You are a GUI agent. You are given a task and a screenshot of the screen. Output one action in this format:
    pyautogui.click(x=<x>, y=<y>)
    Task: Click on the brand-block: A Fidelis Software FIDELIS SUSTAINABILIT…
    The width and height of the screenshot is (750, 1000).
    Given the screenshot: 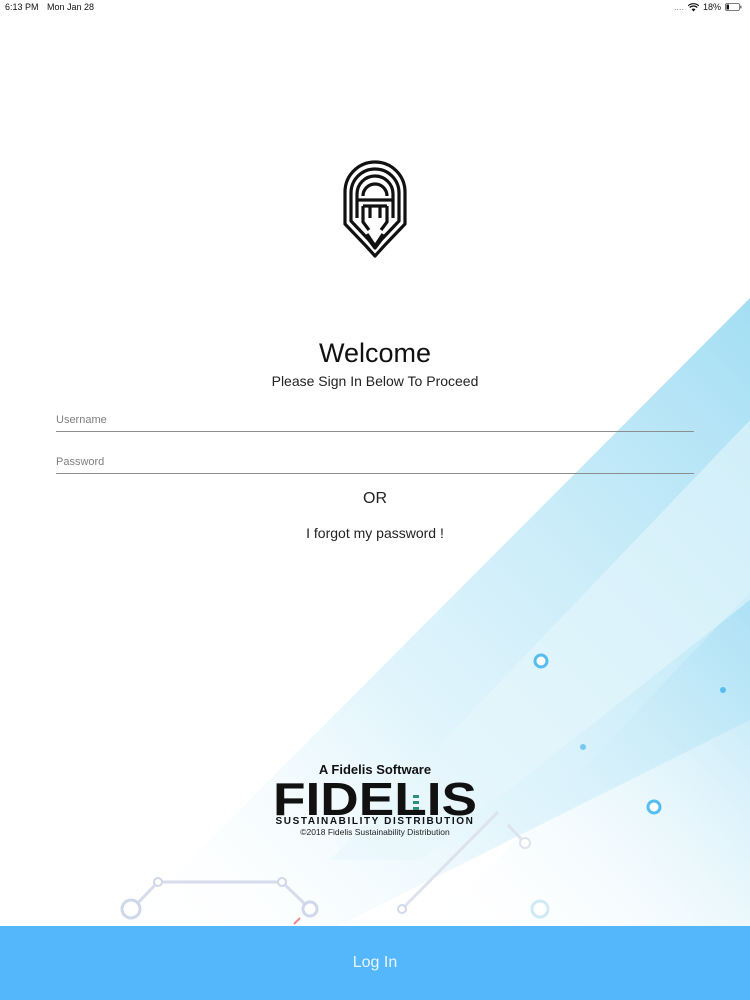 What is the action you would take?
    pyautogui.click(x=375, y=799)
    